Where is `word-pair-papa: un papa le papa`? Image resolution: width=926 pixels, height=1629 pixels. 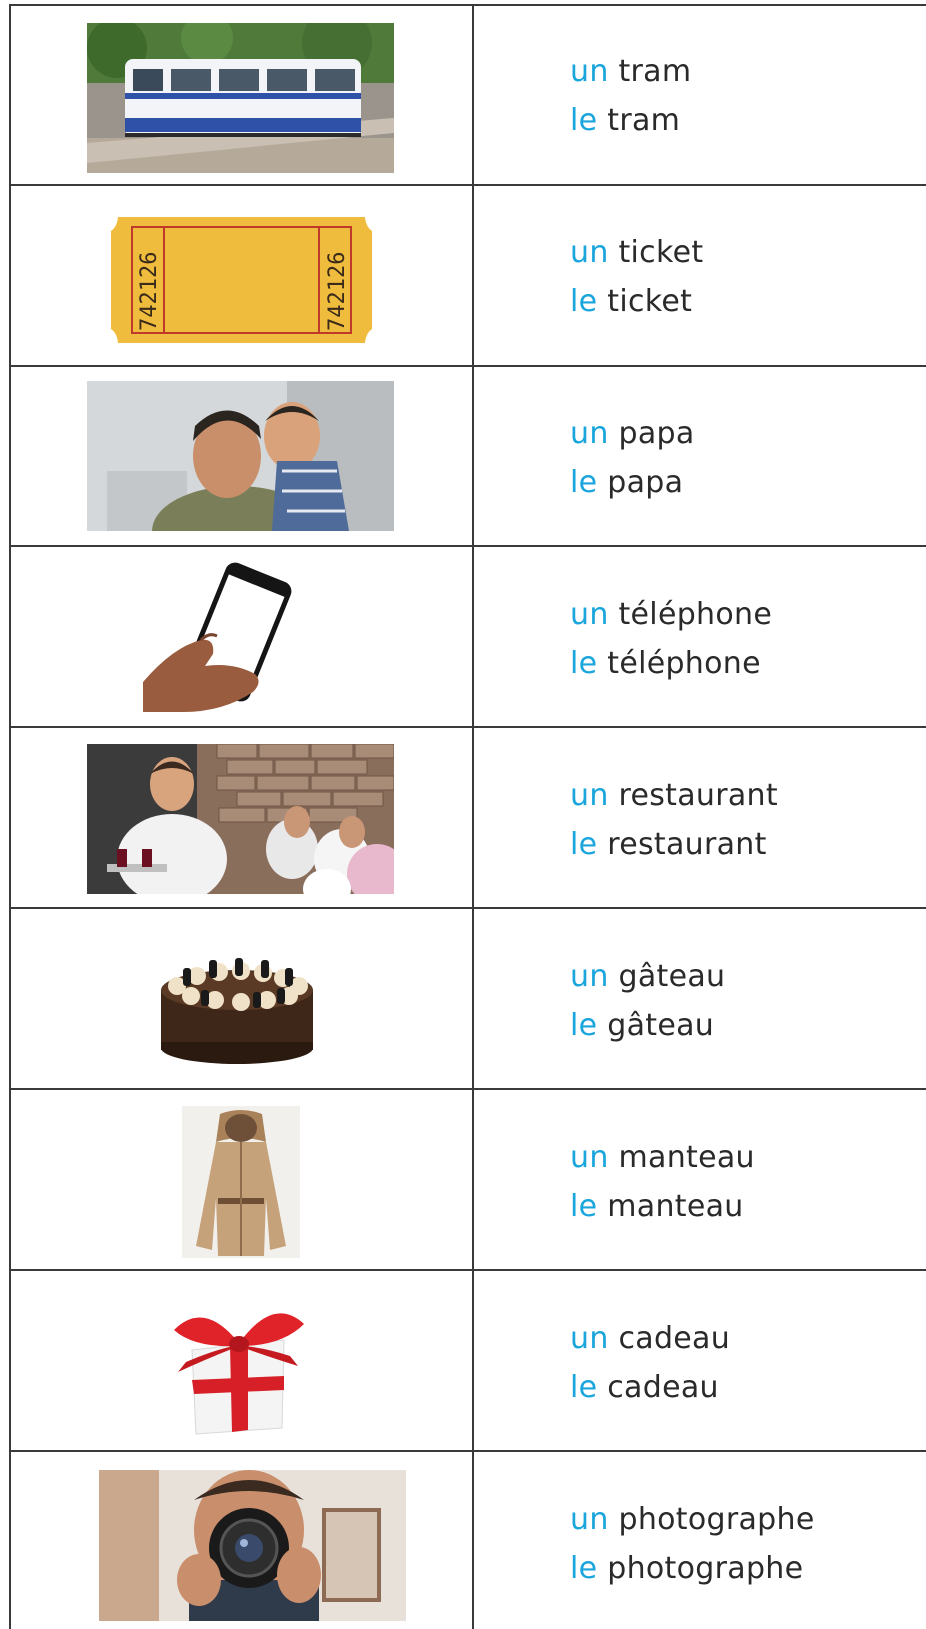 word-pair-papa: un papa le papa is located at coordinates (632, 458).